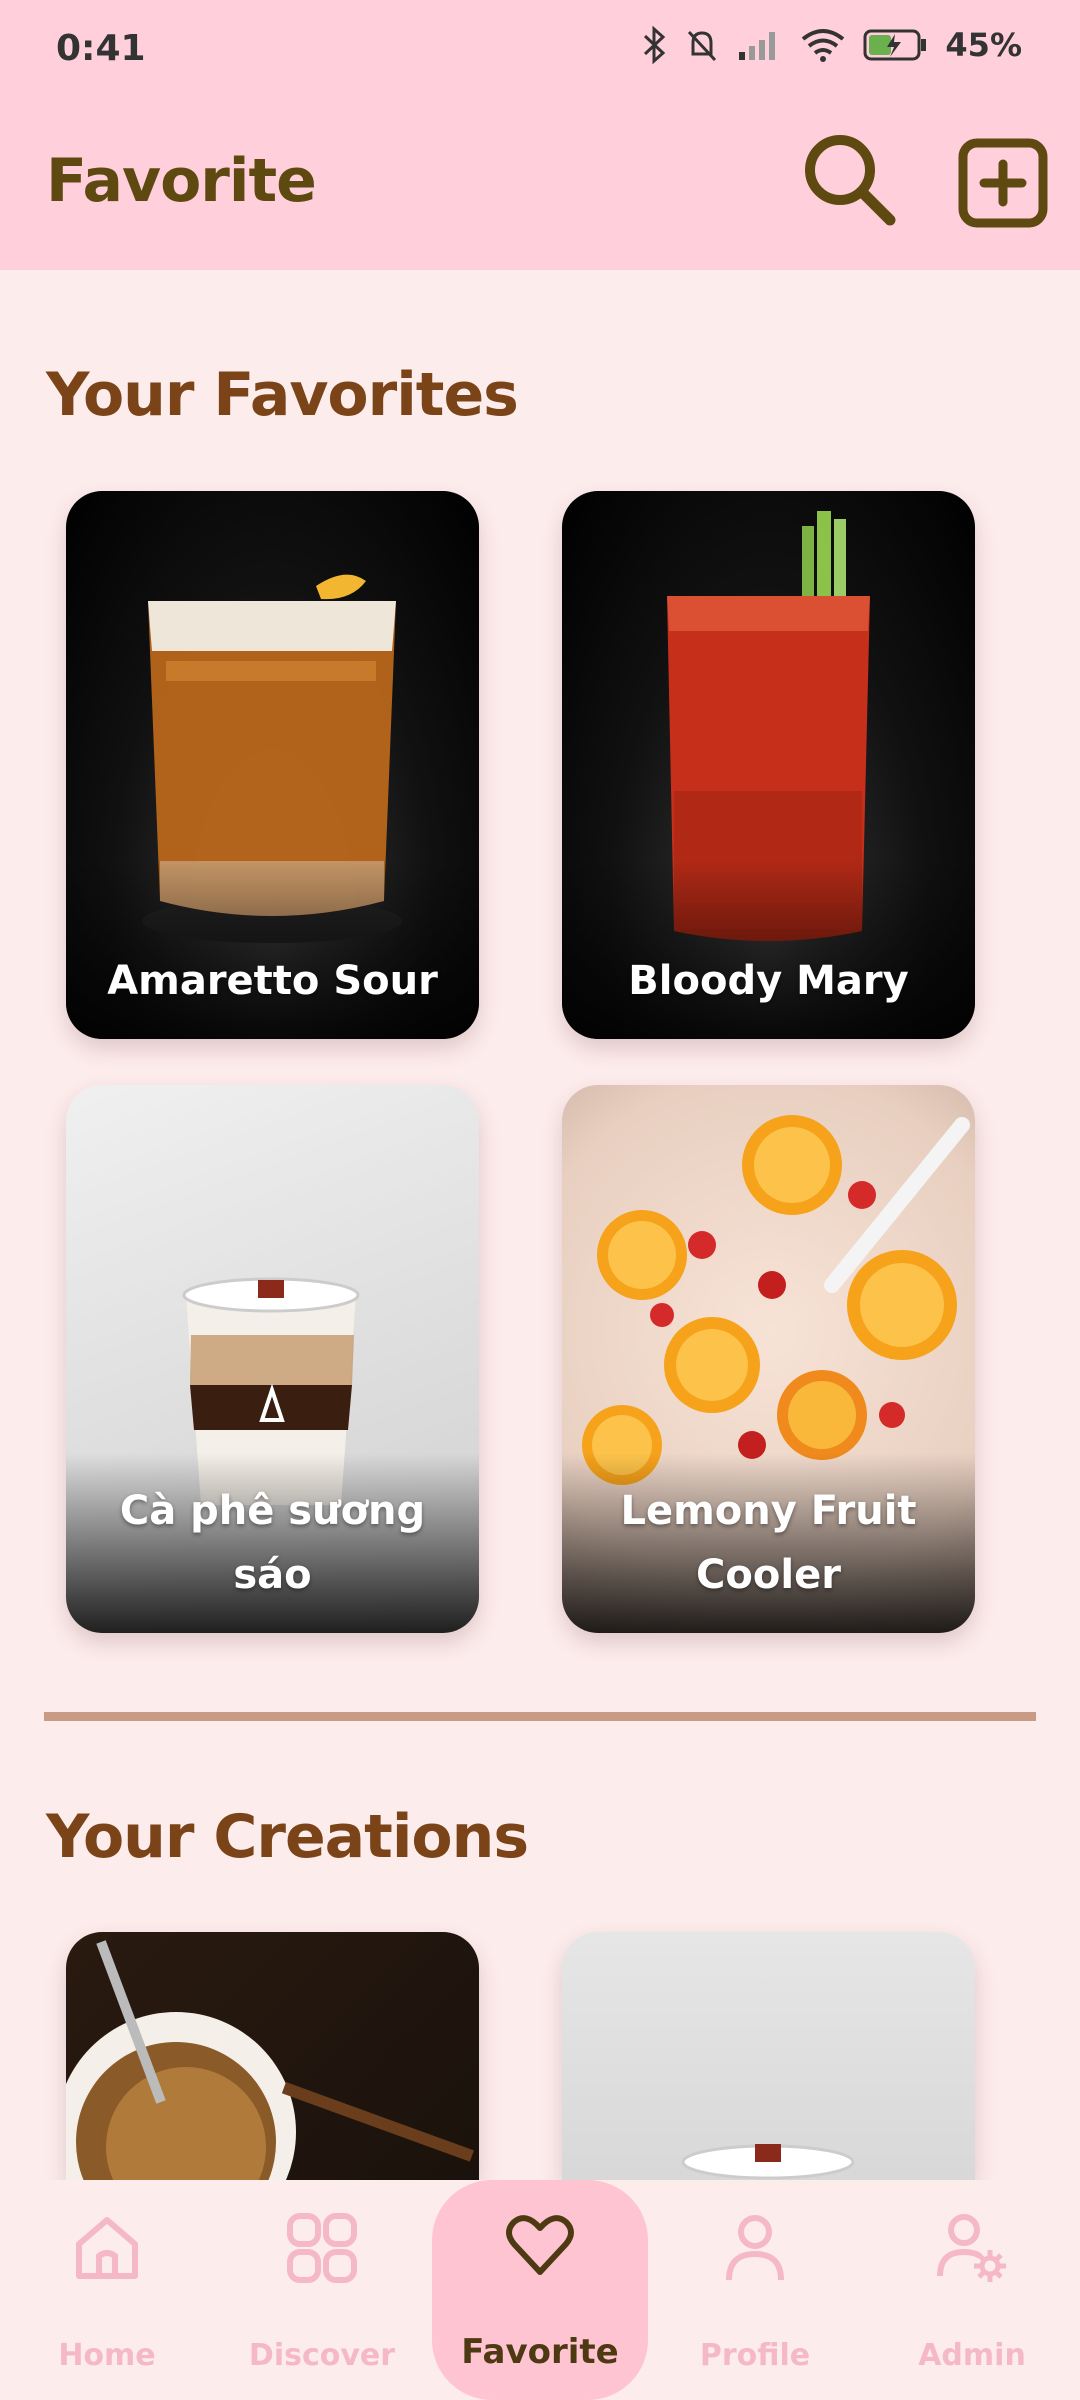 The height and width of the screenshot is (2400, 1080). I want to click on wifi-icon, so click(823, 45).